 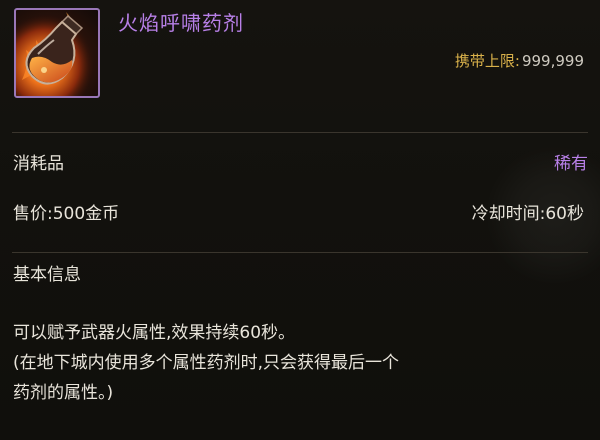 I want to click on description-line: 药剂的属性。), so click(x=63, y=393).